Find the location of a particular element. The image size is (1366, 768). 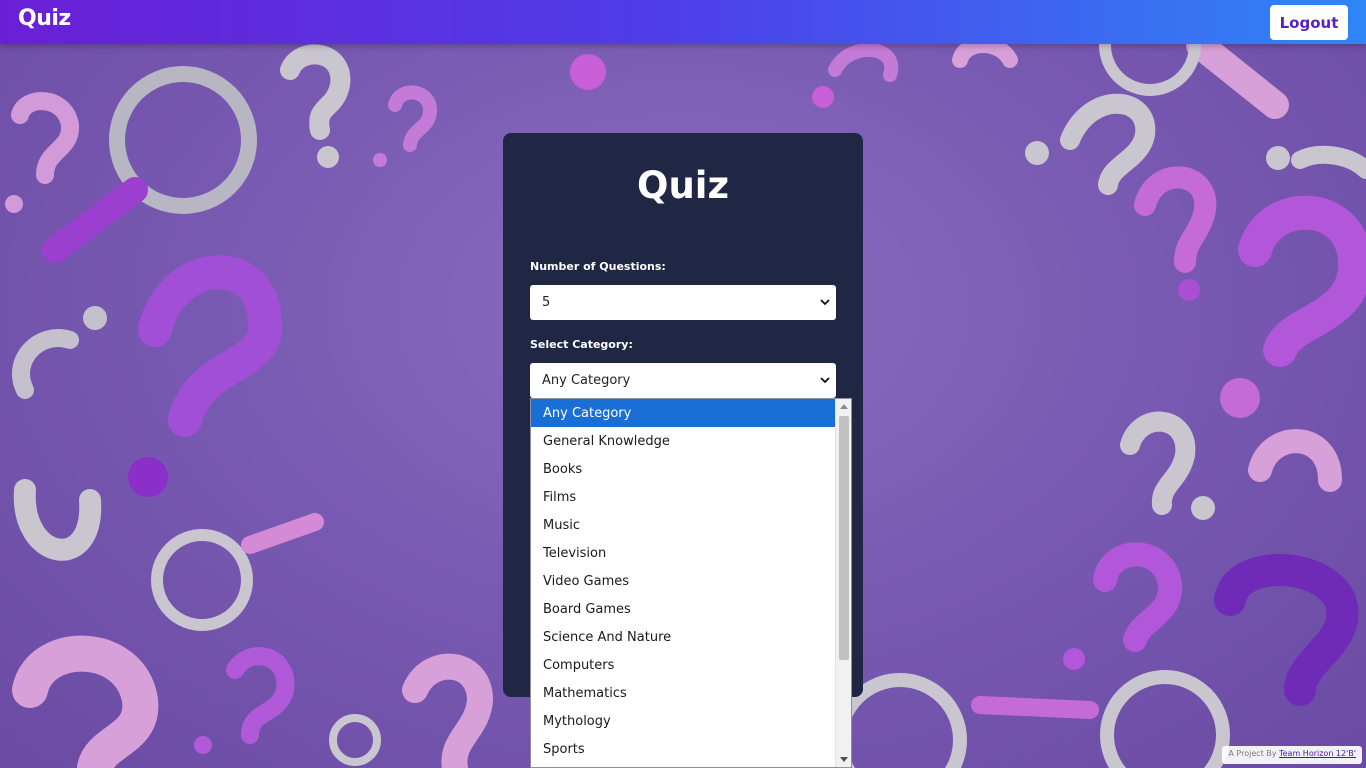

category-select: Any Category is located at coordinates (683, 380).